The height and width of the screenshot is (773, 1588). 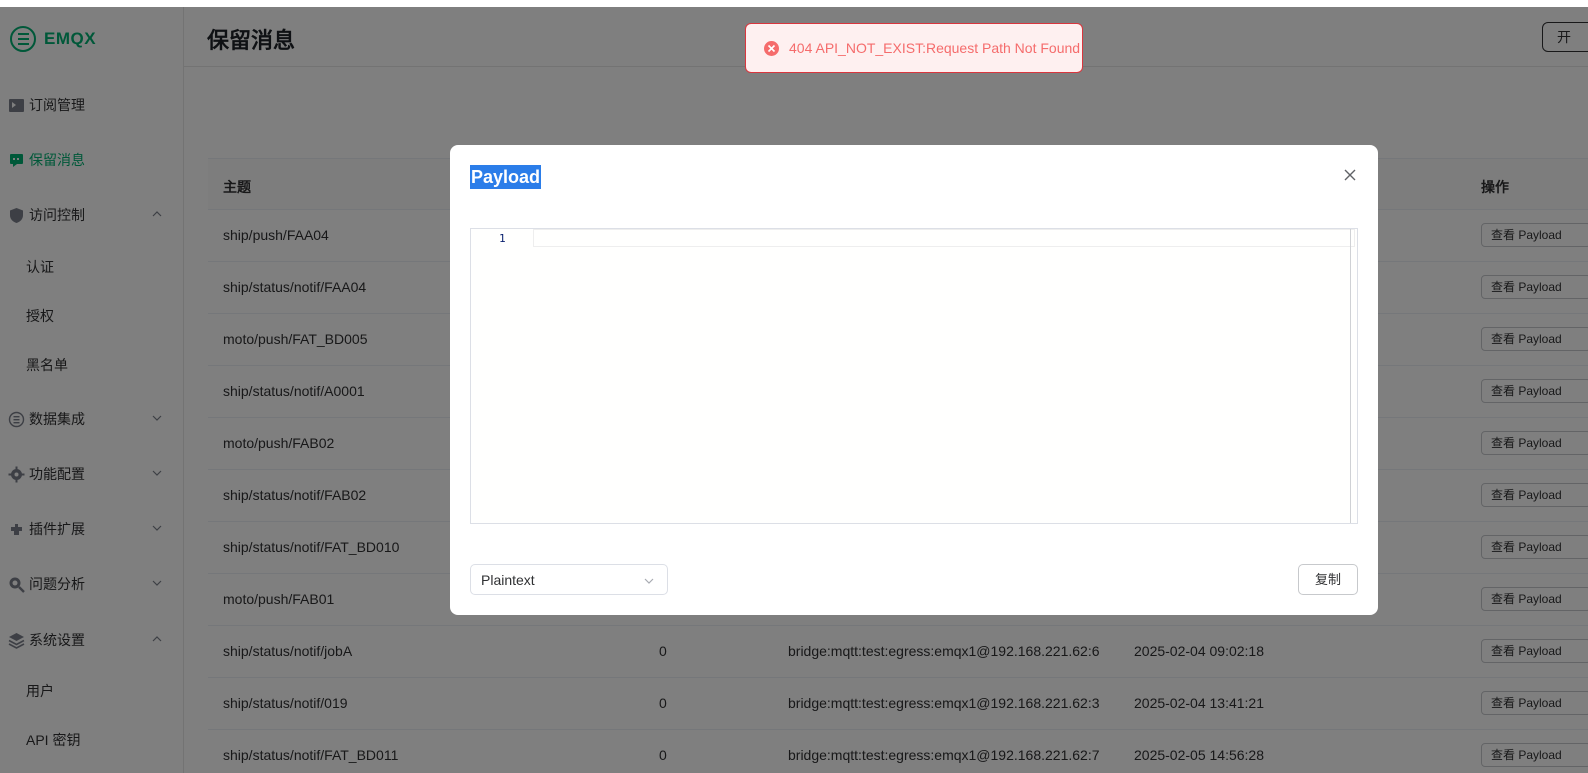 I want to click on error-toast: 404 API_NOT_EXIST:Request Path Not Found, so click(x=914, y=48).